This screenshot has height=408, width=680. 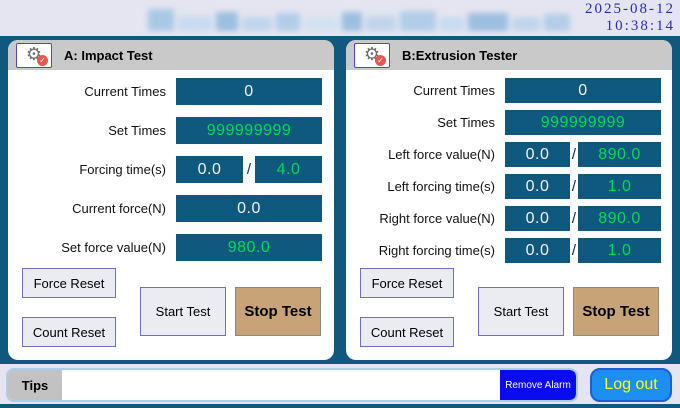 I want to click on field-left-force-b: Left force value(N) 0.0 / 890.0, so click(x=509, y=154).